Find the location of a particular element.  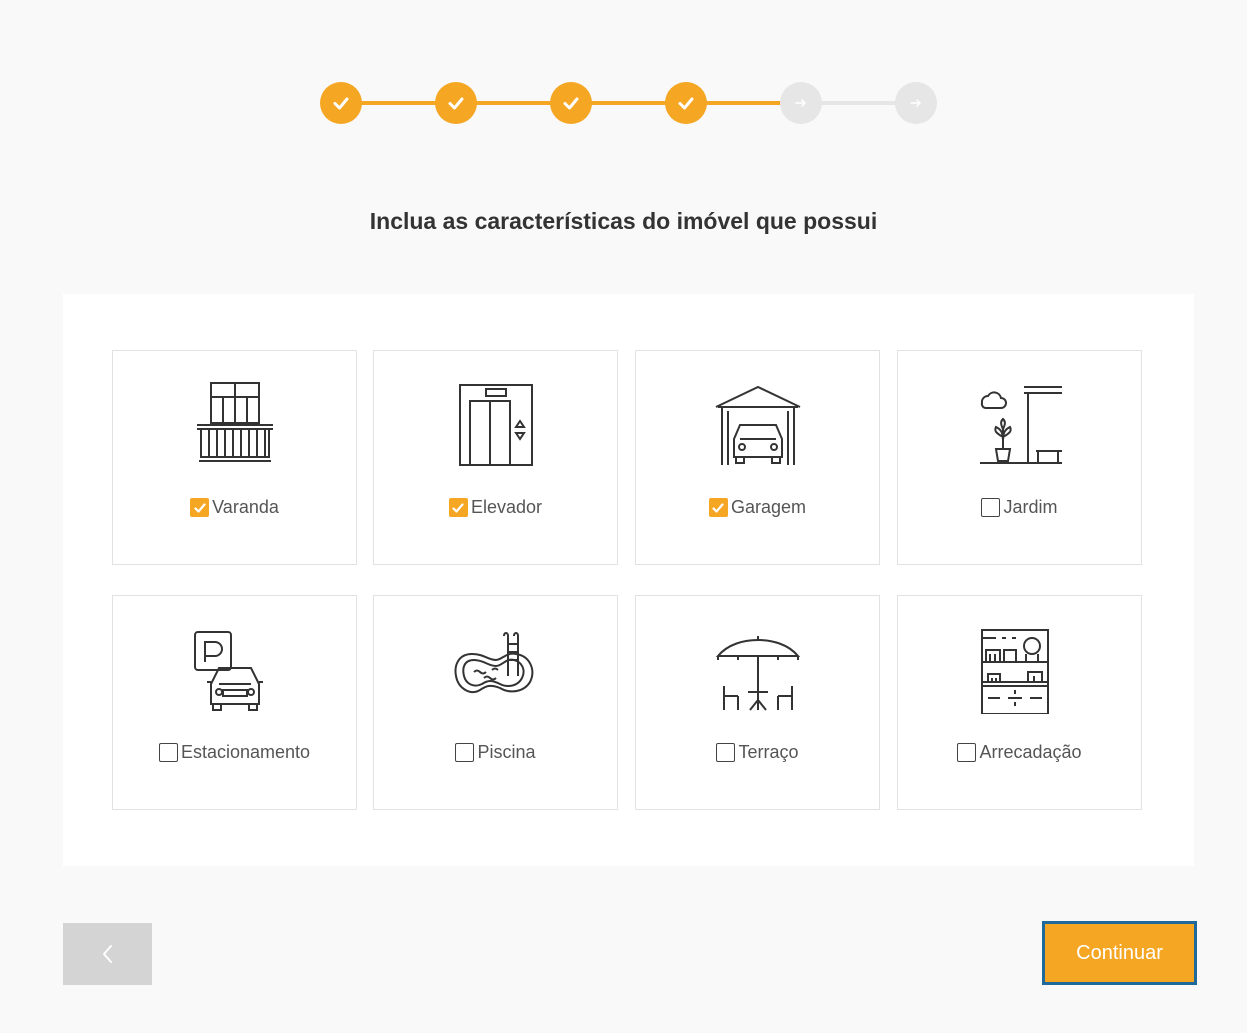

feature-label: Piscina is located at coordinates (506, 752).